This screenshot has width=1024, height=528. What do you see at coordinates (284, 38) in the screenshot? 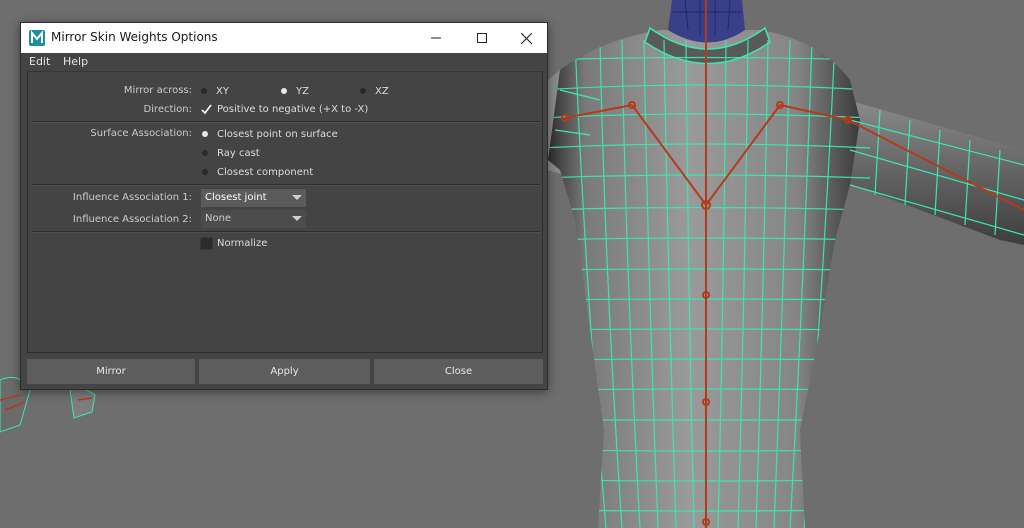
I see `title-bar: Mirror Skin Weights Options` at bounding box center [284, 38].